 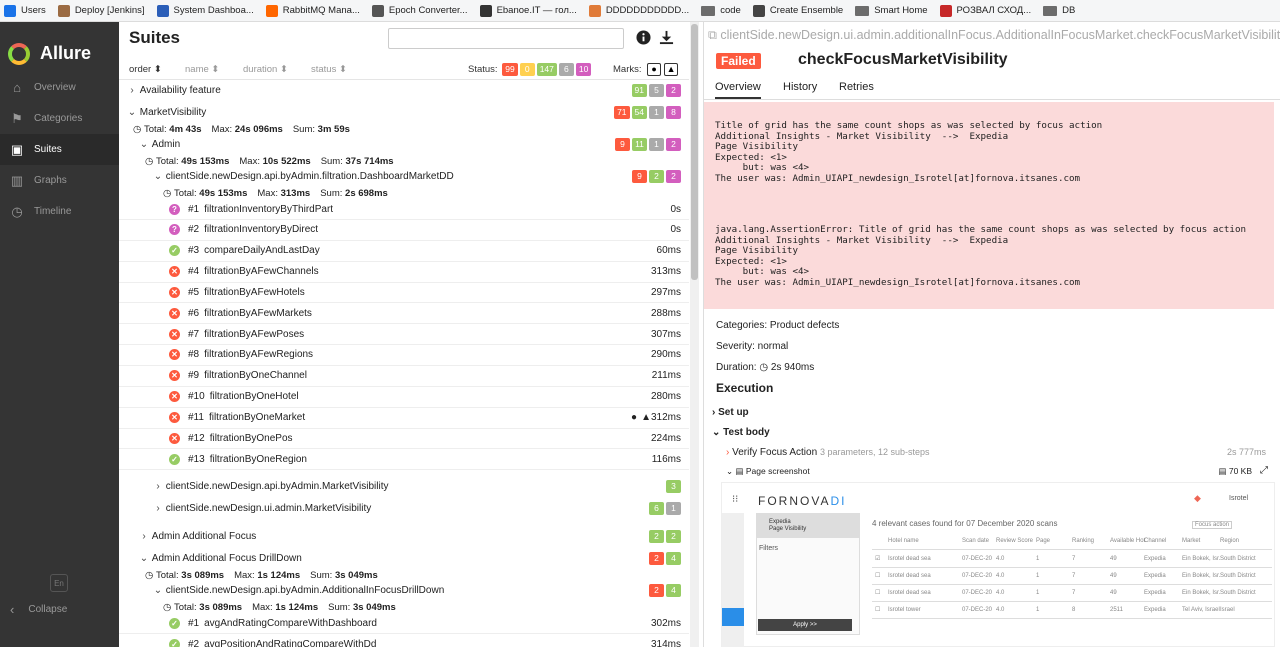 What do you see at coordinates (25, 10) in the screenshot?
I see `bookmark-item: Users` at bounding box center [25, 10].